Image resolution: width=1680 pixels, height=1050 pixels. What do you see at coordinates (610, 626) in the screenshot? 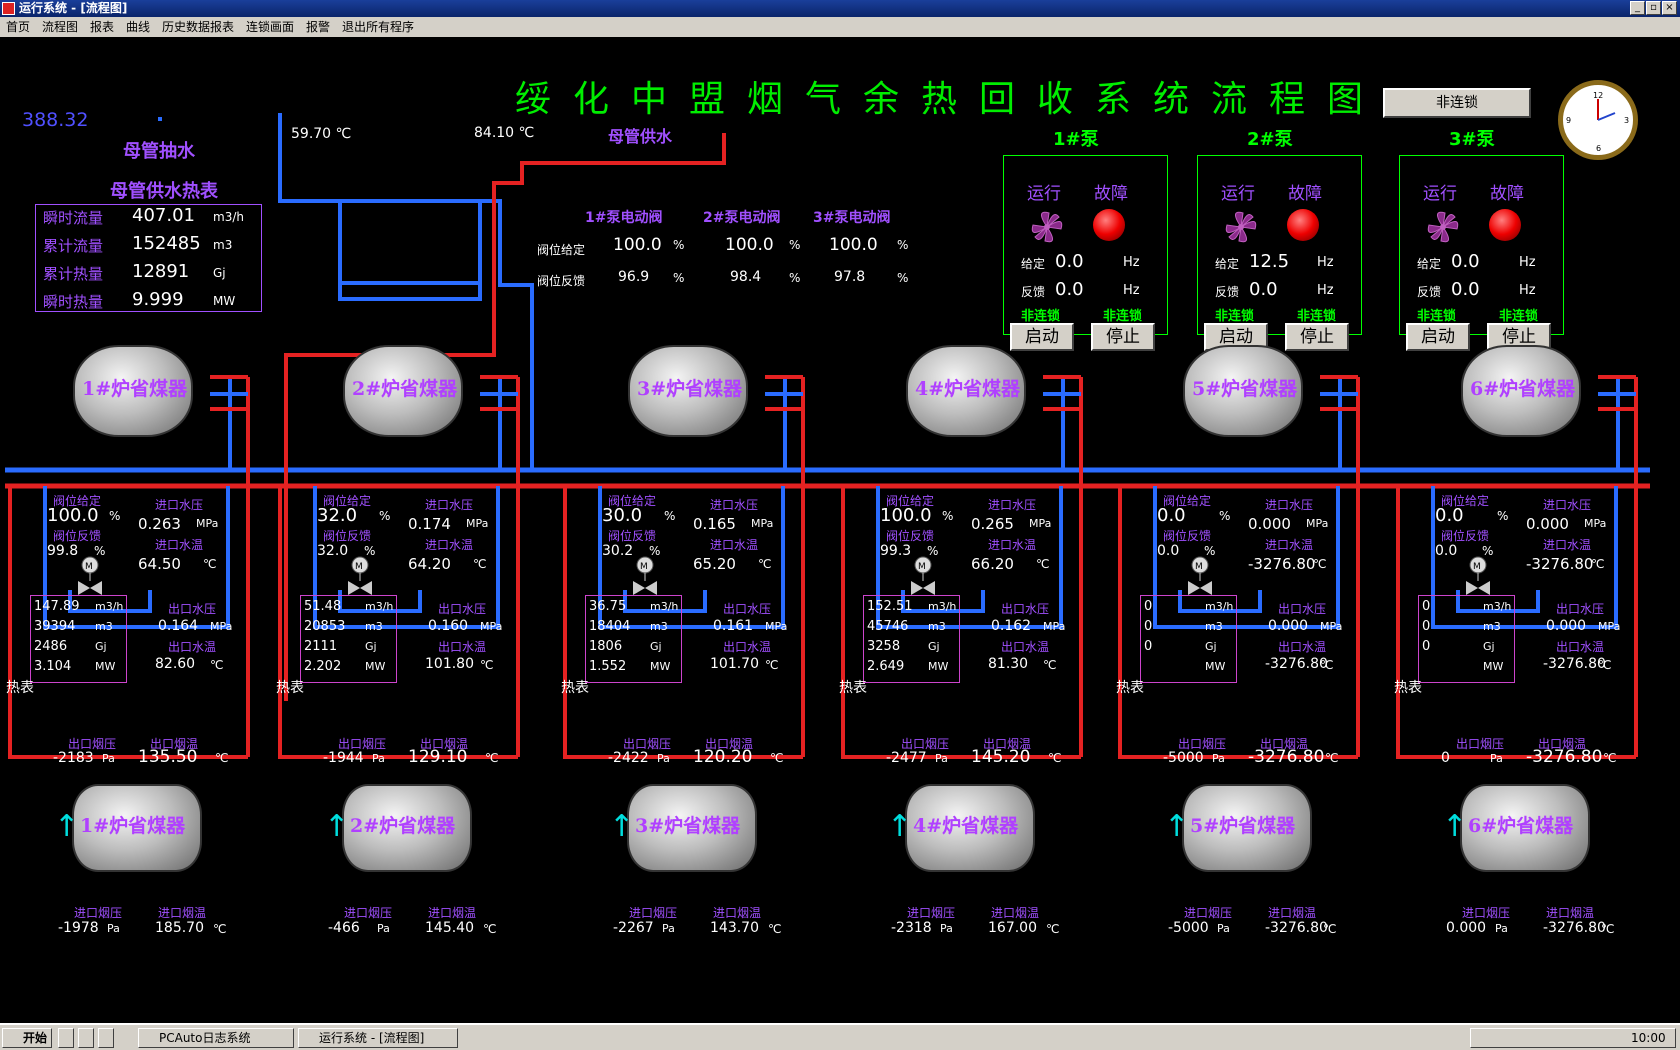
I see `meter-value: 18404` at bounding box center [610, 626].